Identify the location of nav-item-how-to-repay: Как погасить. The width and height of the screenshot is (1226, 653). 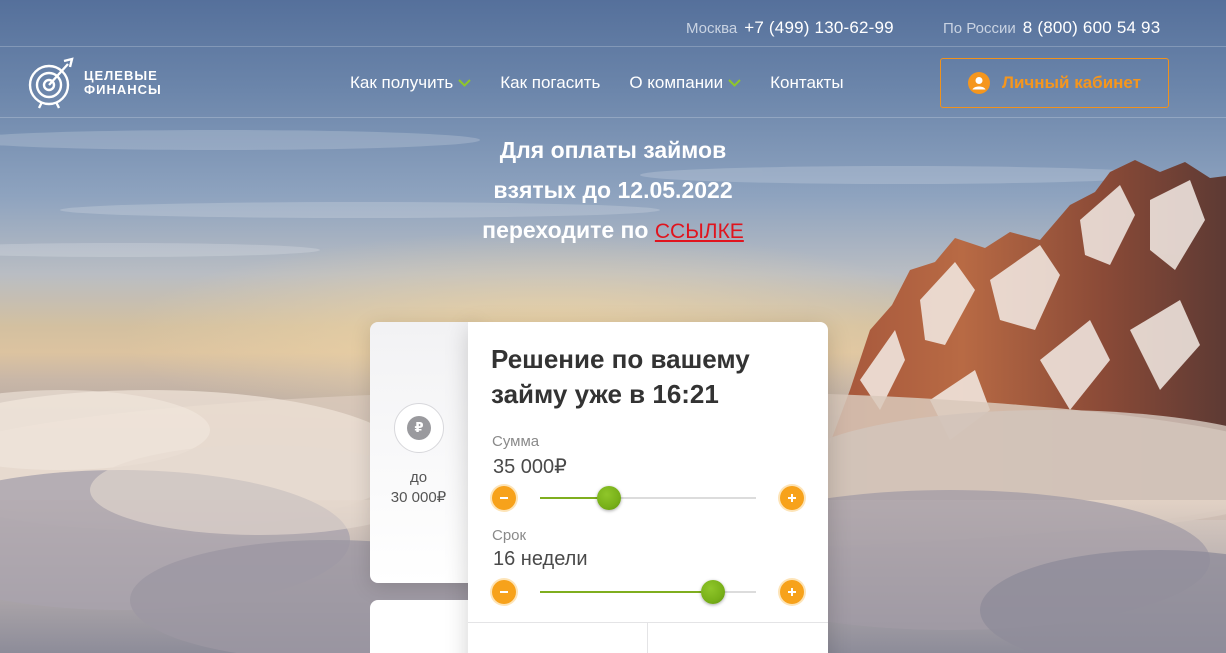
(550, 83).